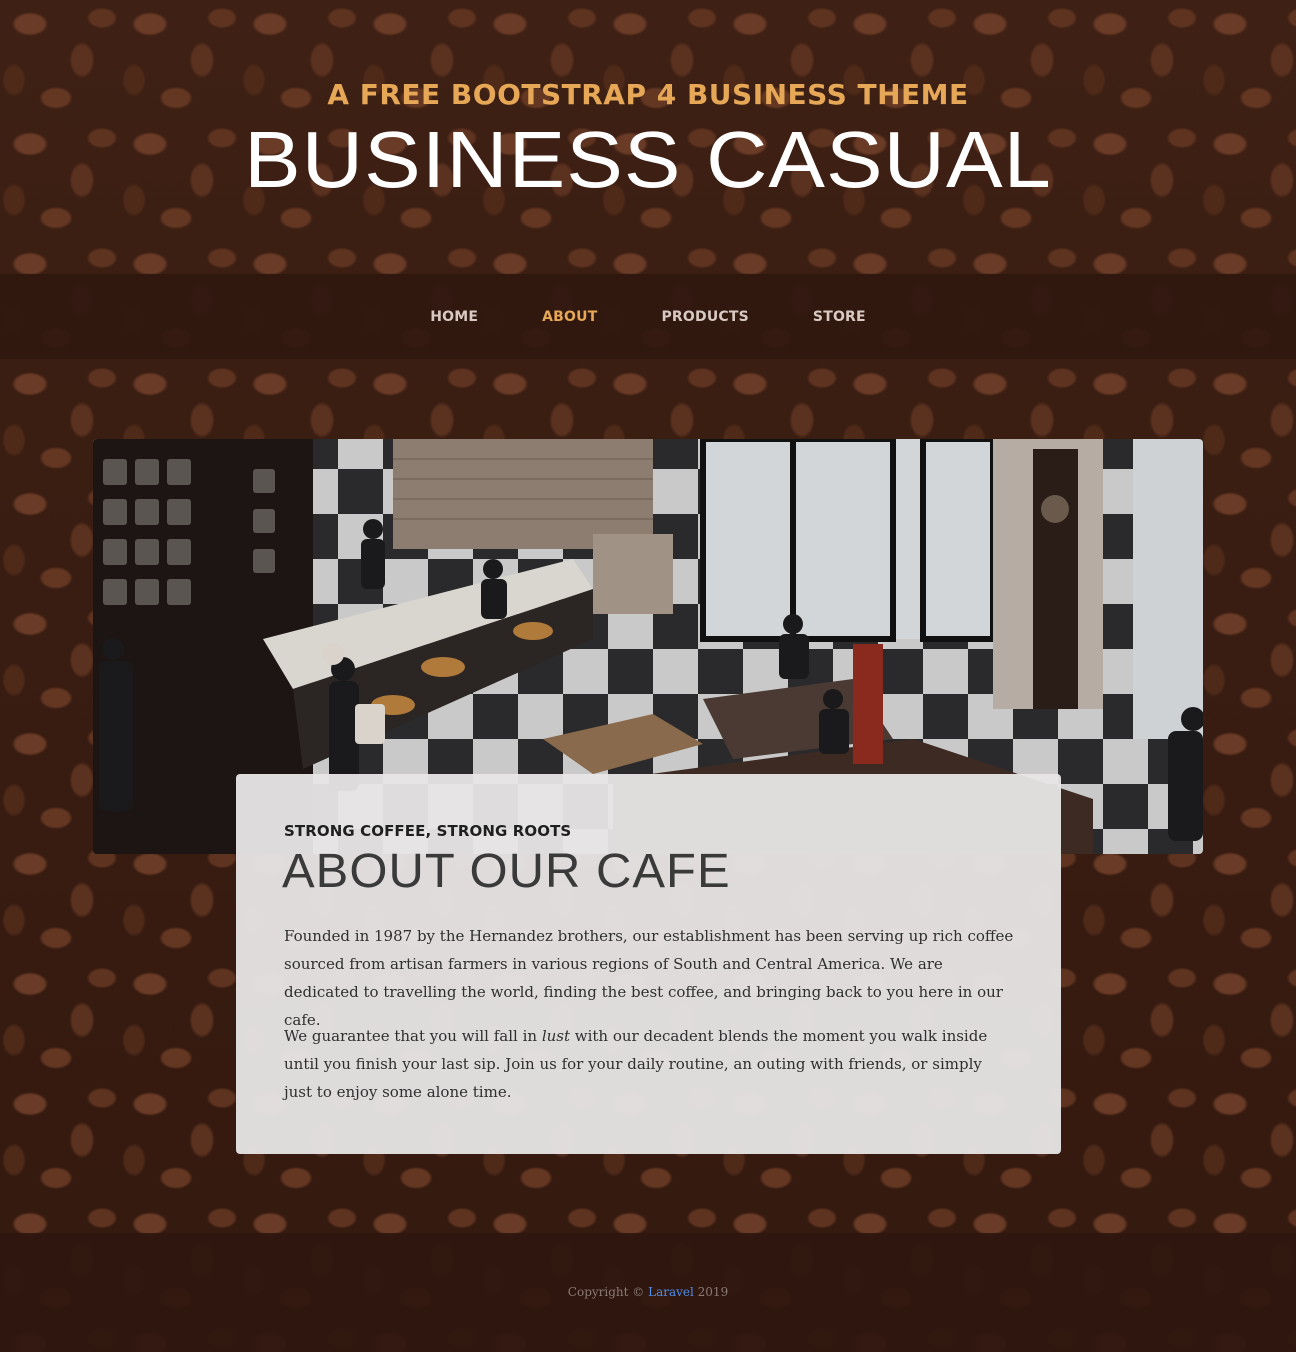 Image resolution: width=1296 pixels, height=1352 pixels. Describe the element at coordinates (413, 1036) in the screenshot. I see `about-paragraph-2-start: We guarantee that you will fall in` at that location.